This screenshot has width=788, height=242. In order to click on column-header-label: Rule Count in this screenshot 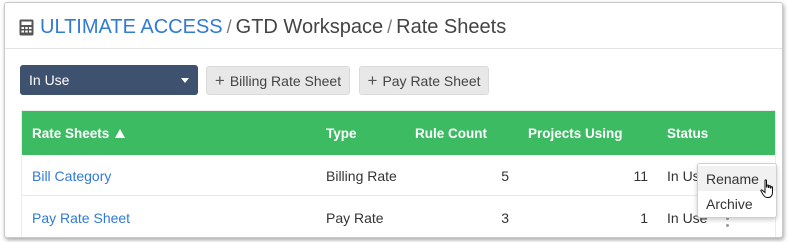, I will do `click(451, 133)`.